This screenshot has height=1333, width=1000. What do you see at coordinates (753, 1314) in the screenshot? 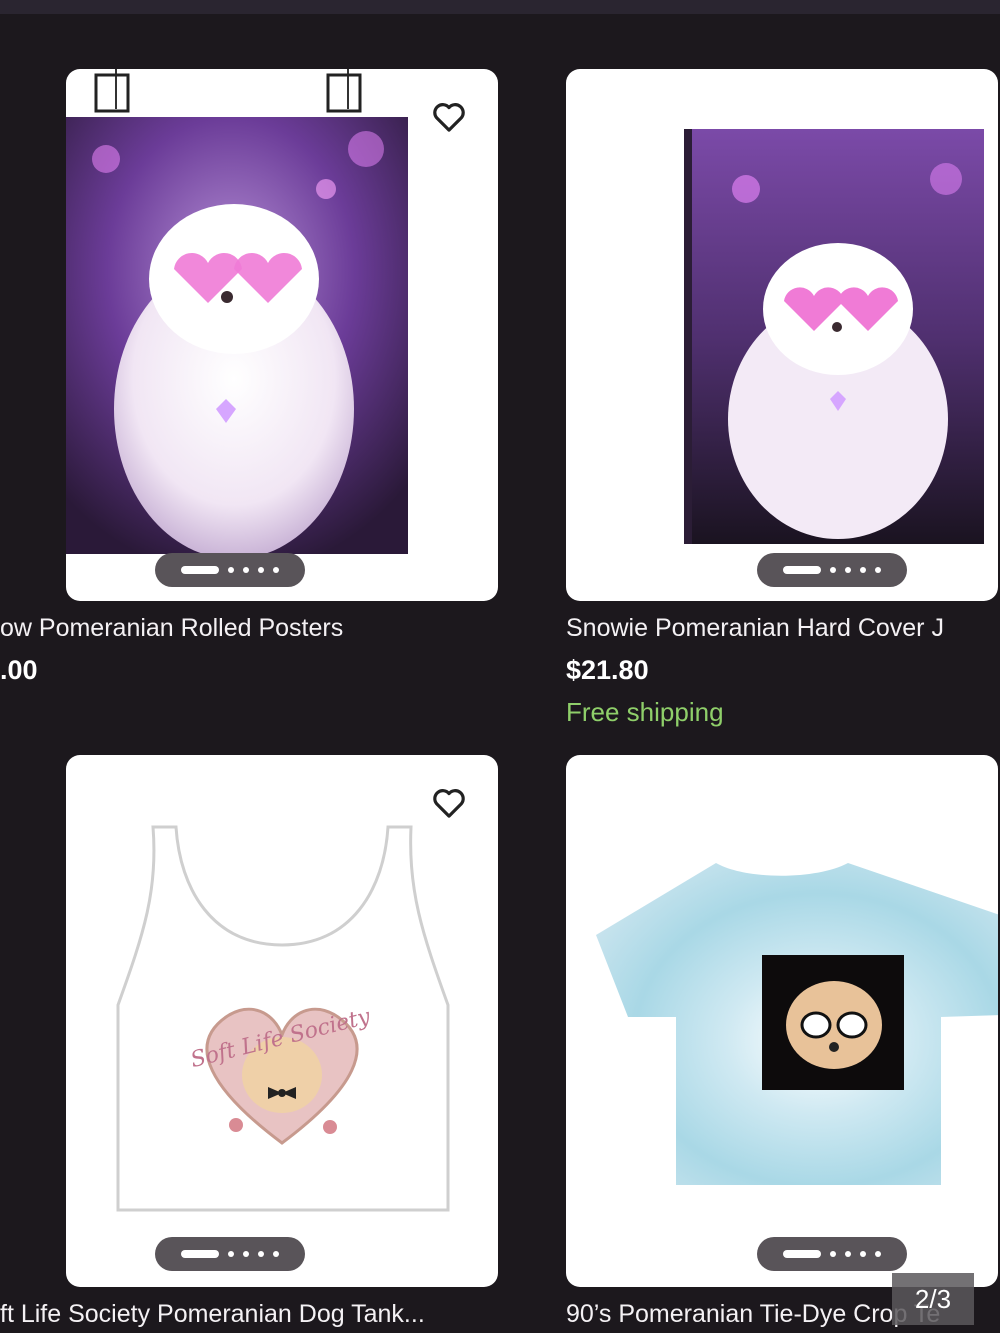
I see `product-title: 90’s Pomeranian Tie-Dye Crop Te` at bounding box center [753, 1314].